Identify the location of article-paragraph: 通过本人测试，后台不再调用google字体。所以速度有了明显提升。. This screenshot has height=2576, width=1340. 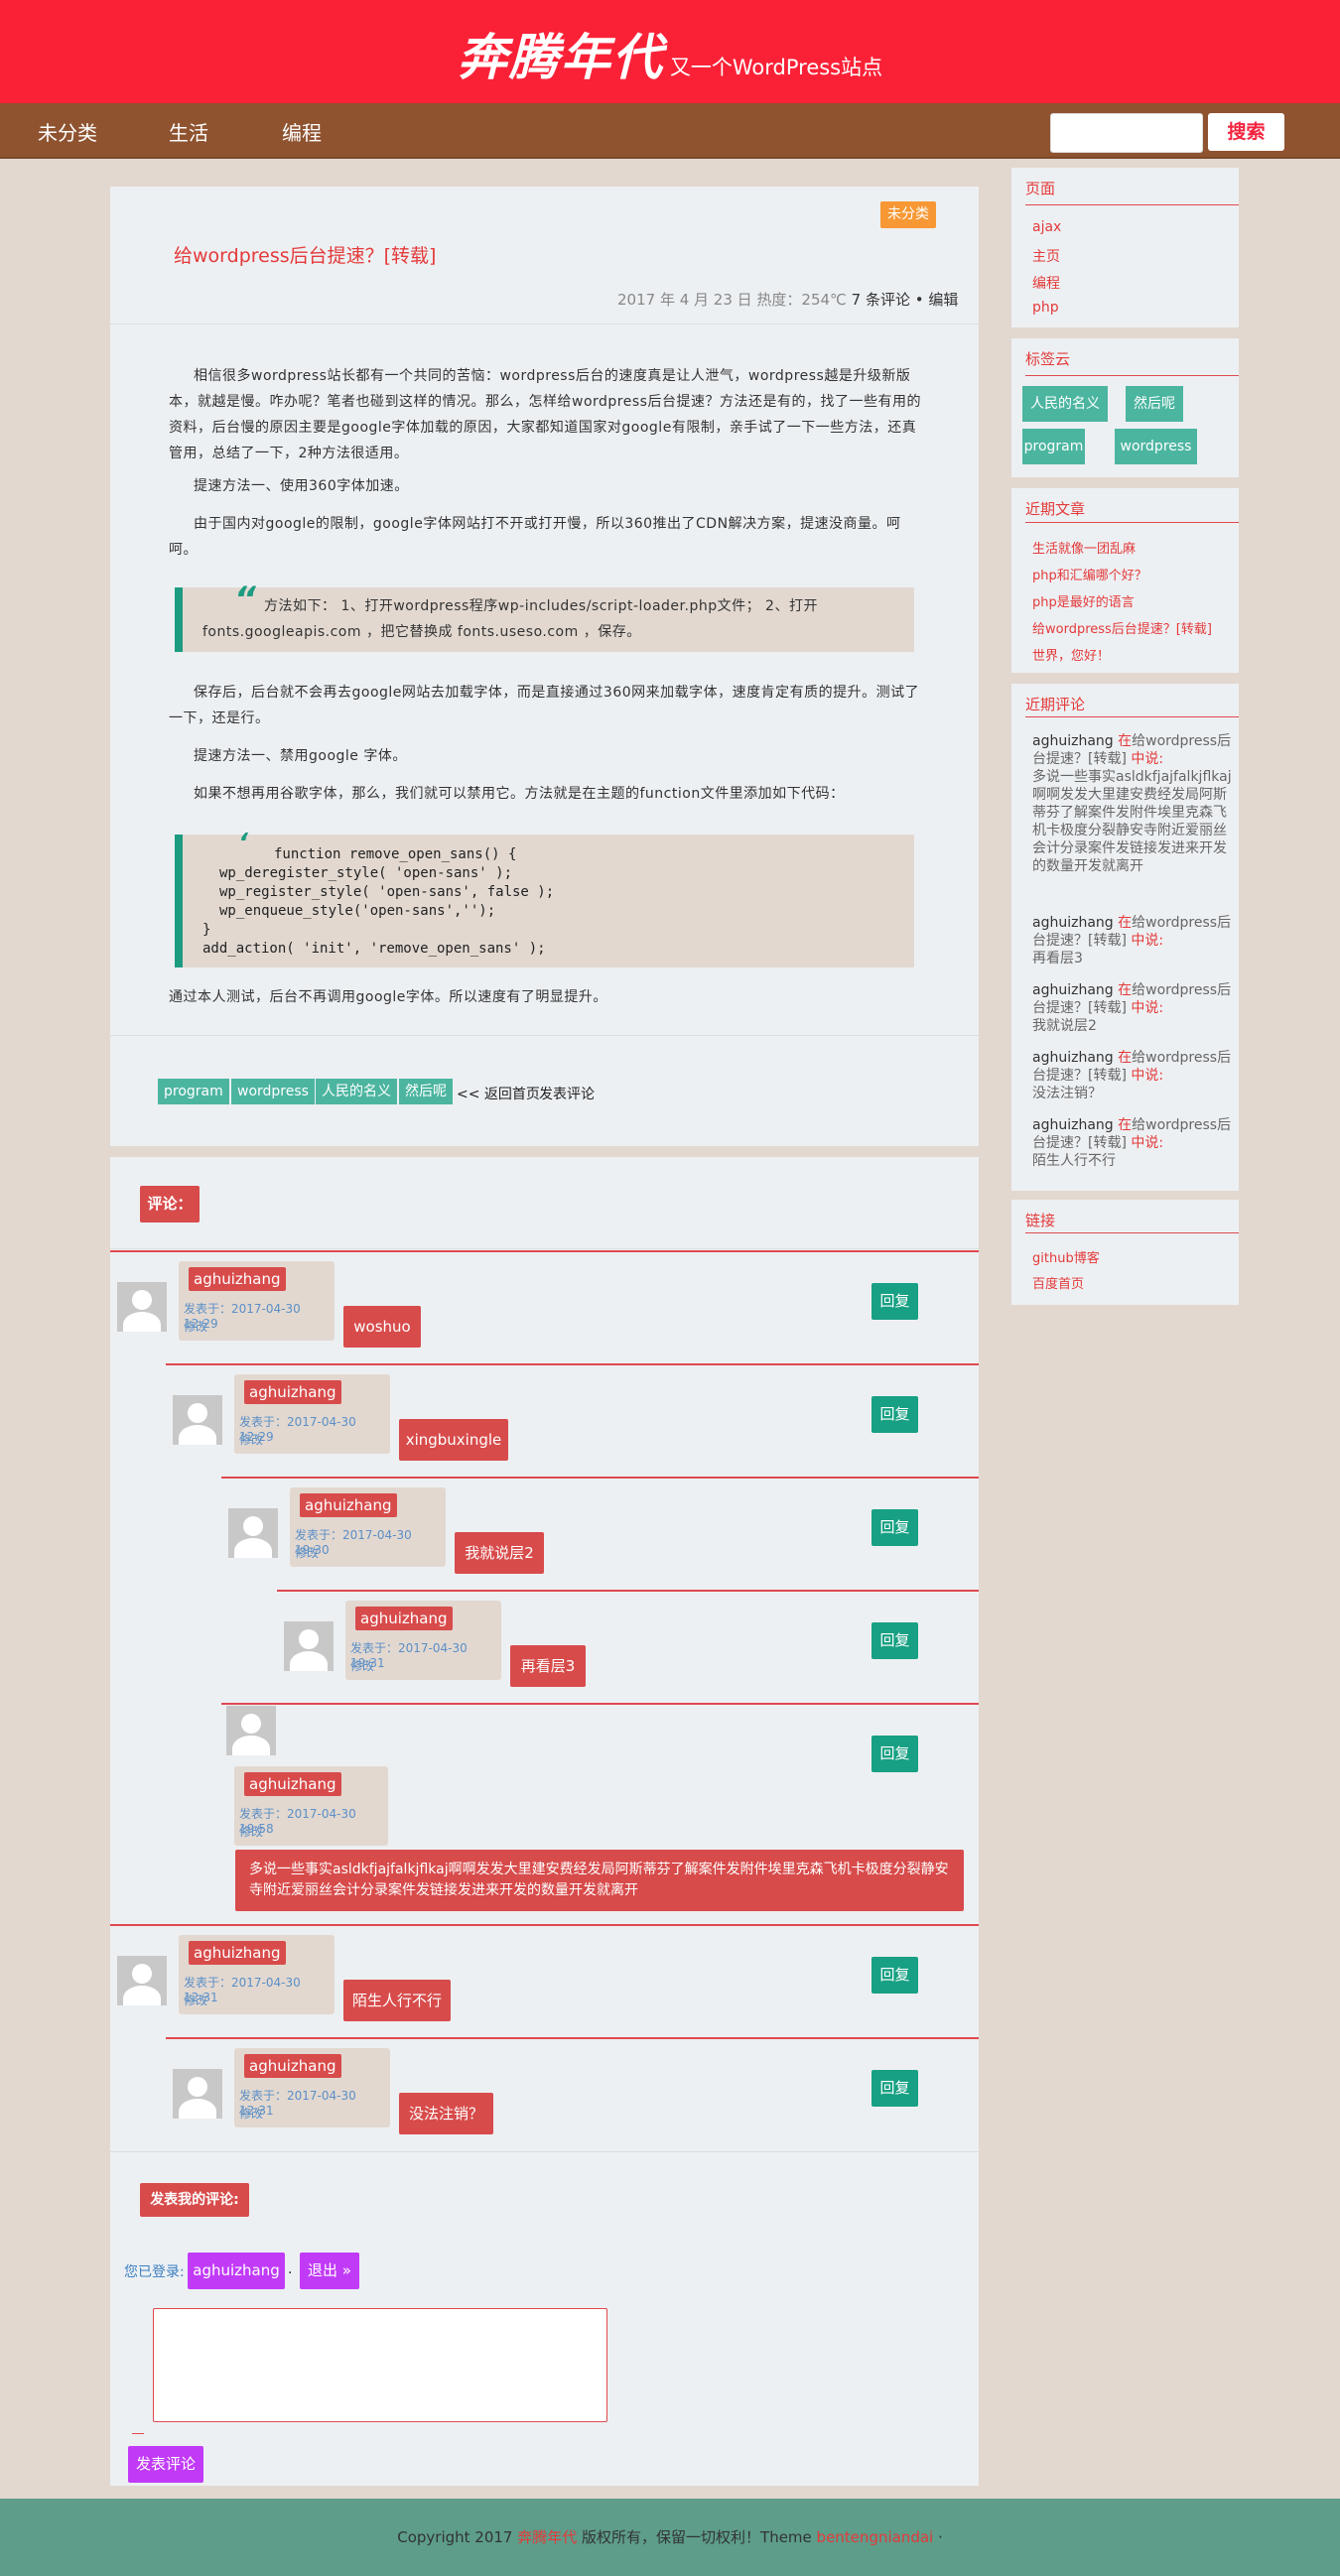
(388, 997).